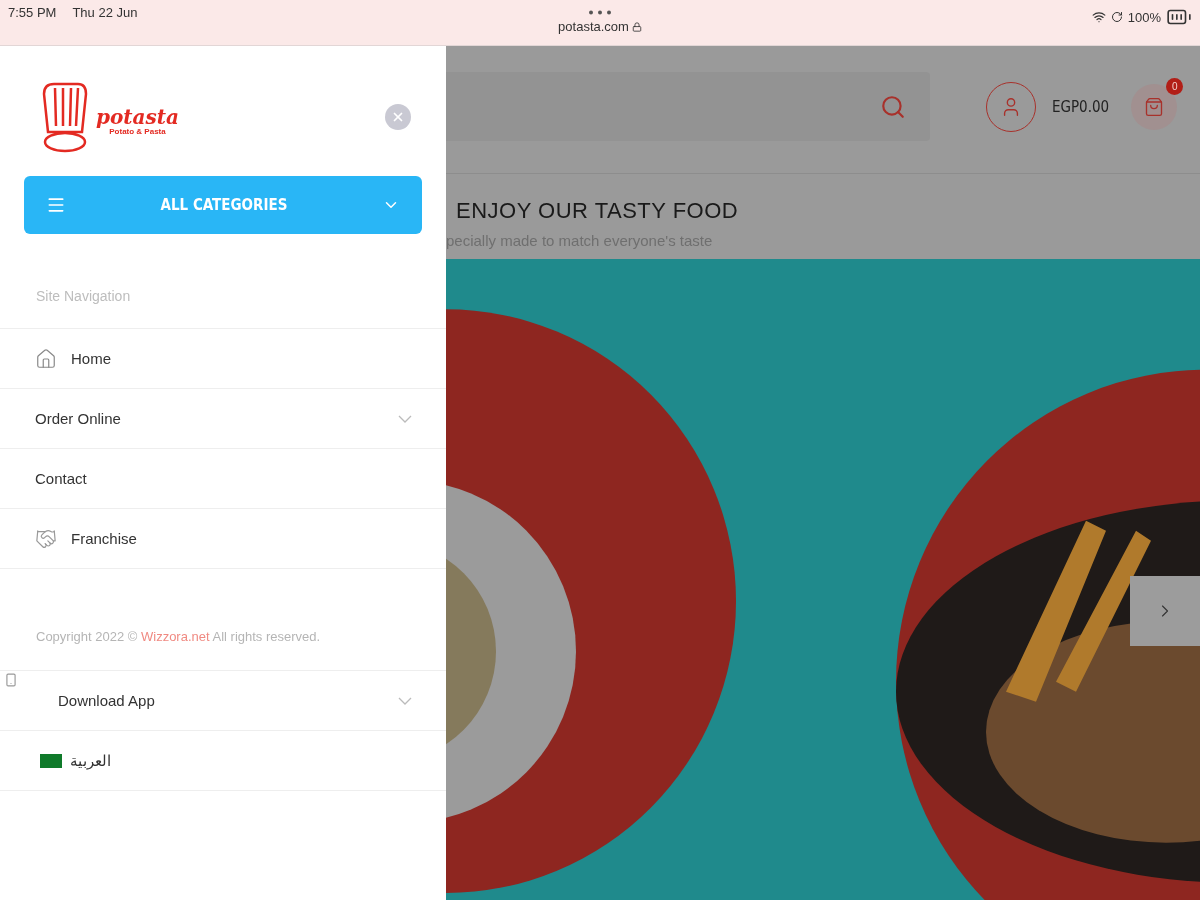 Image resolution: width=1200 pixels, height=900 pixels. What do you see at coordinates (11, 680) in the screenshot?
I see `phone-icon` at bounding box center [11, 680].